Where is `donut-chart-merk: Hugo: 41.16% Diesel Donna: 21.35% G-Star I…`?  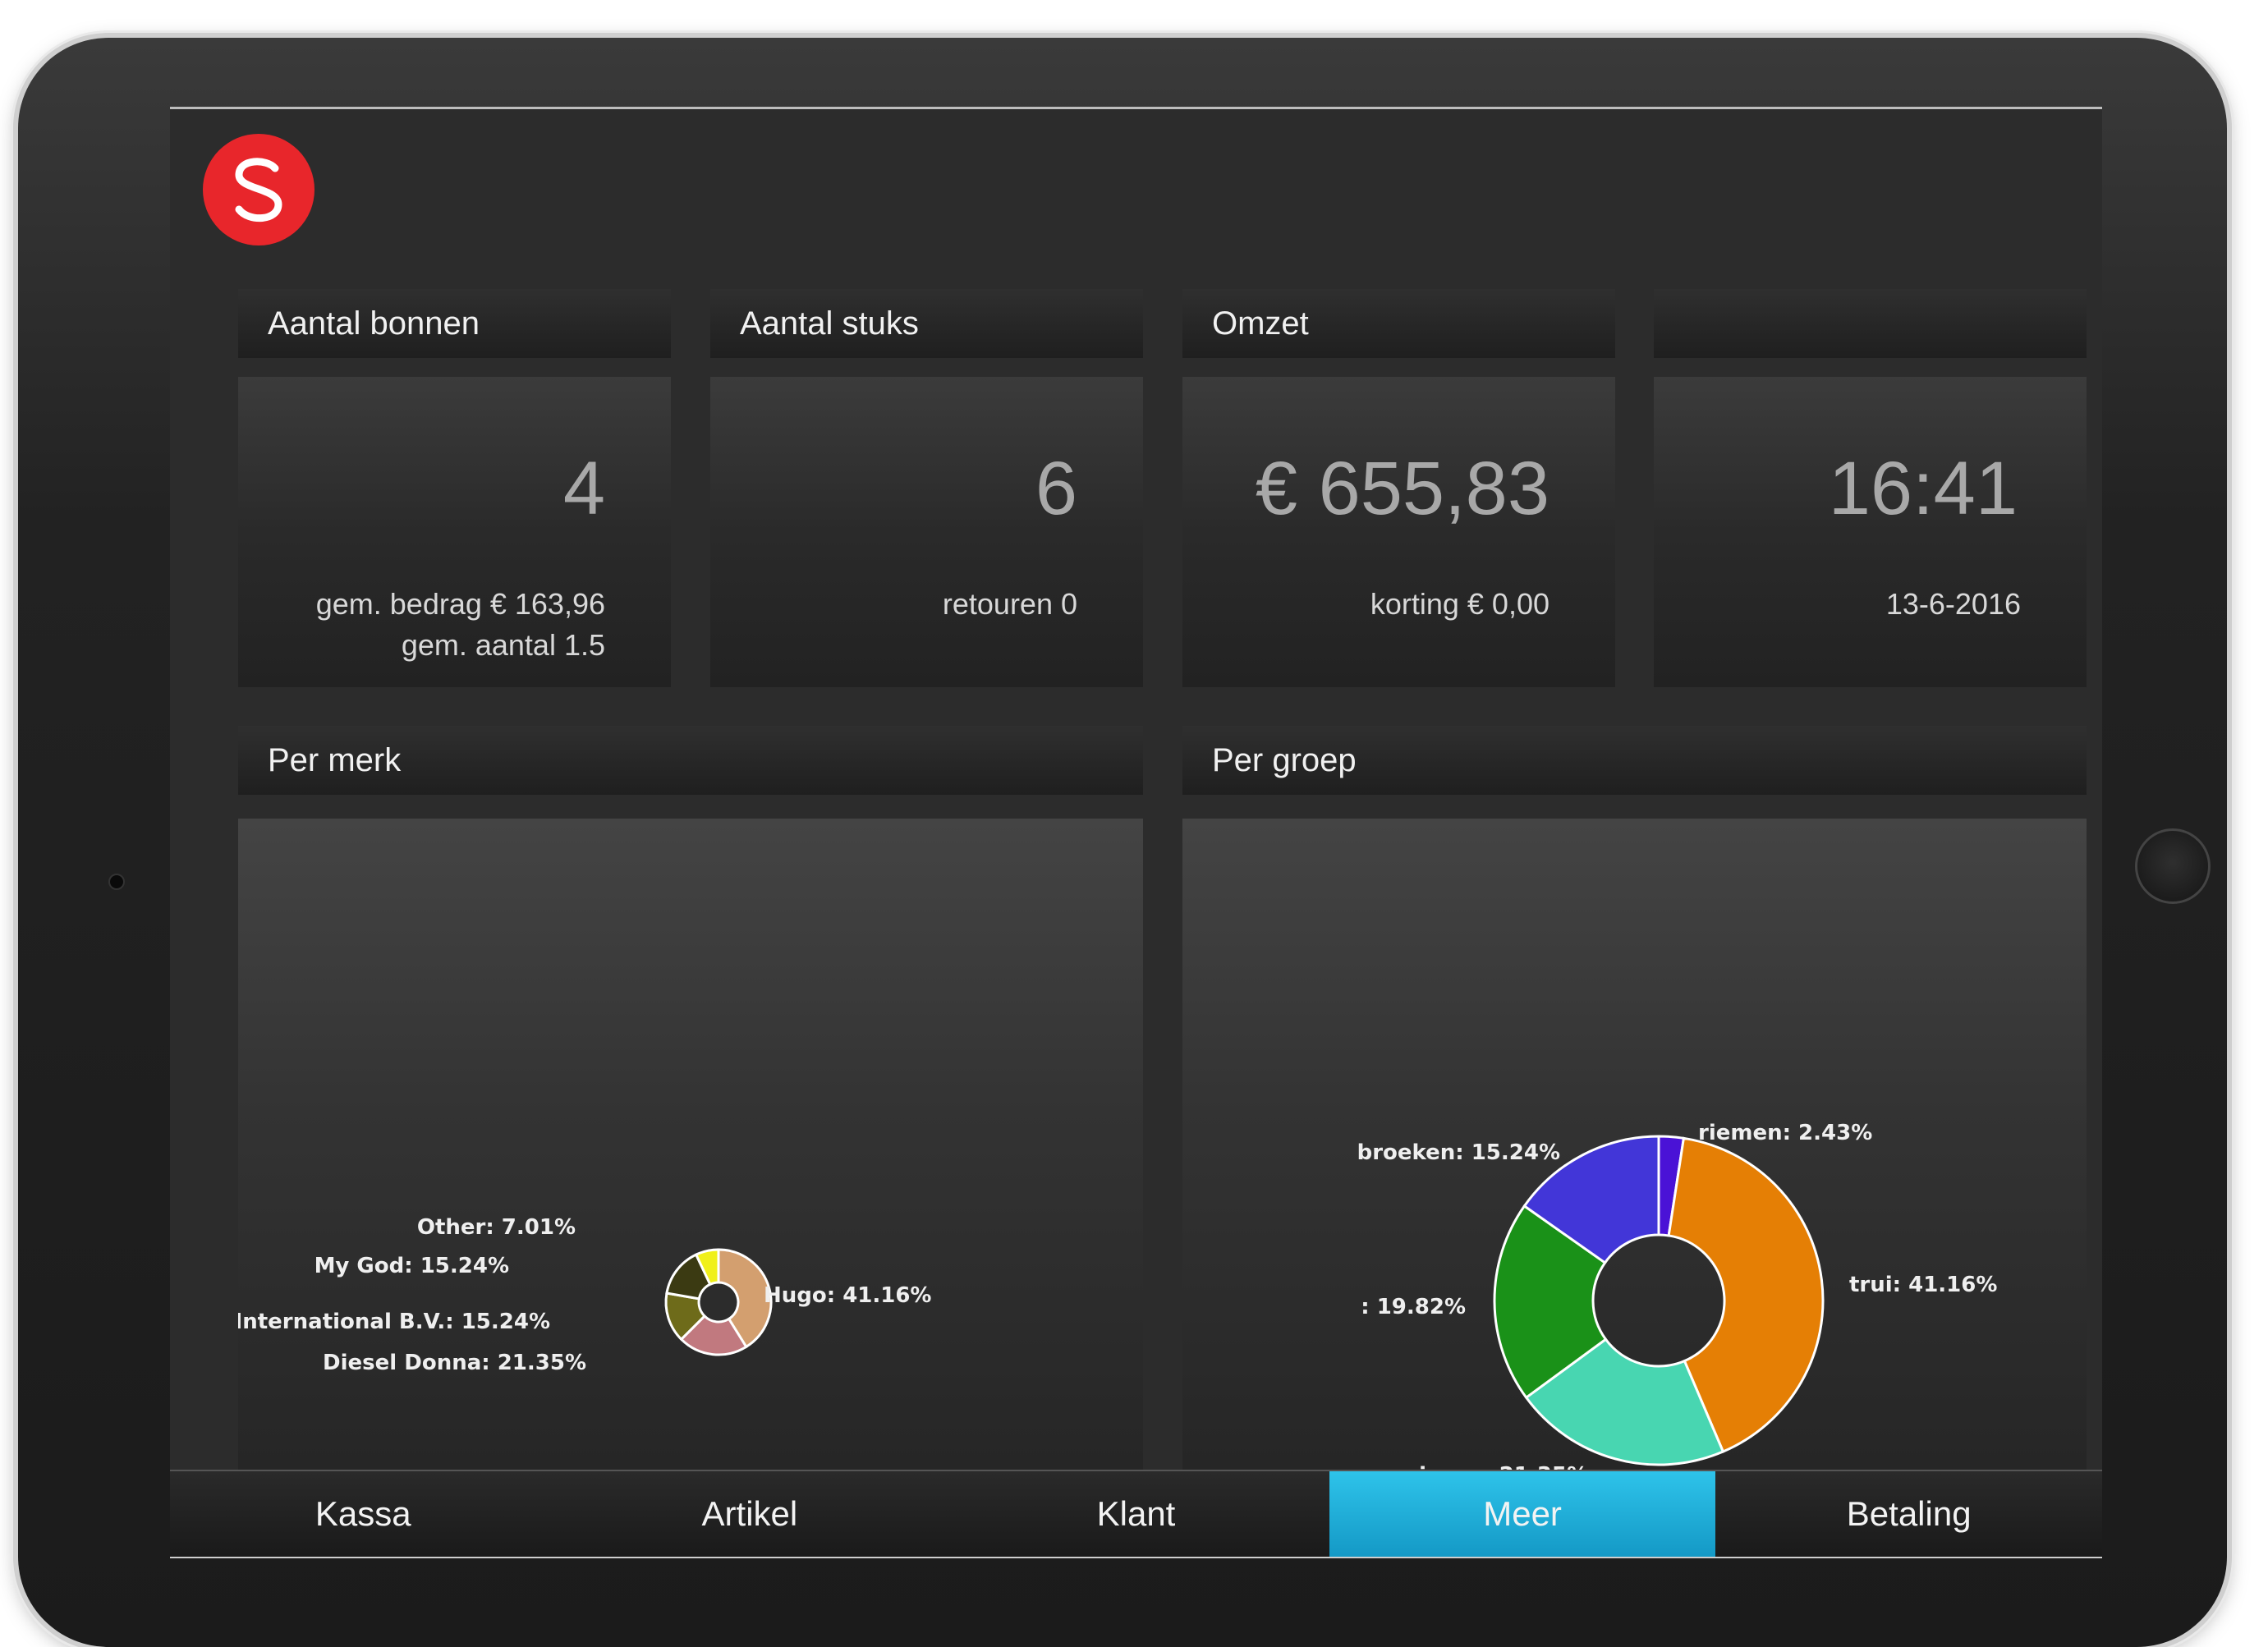
donut-chart-merk: Hugo: 41.16% Diesel Donna: 21.35% G-Star I… is located at coordinates (550, 1295).